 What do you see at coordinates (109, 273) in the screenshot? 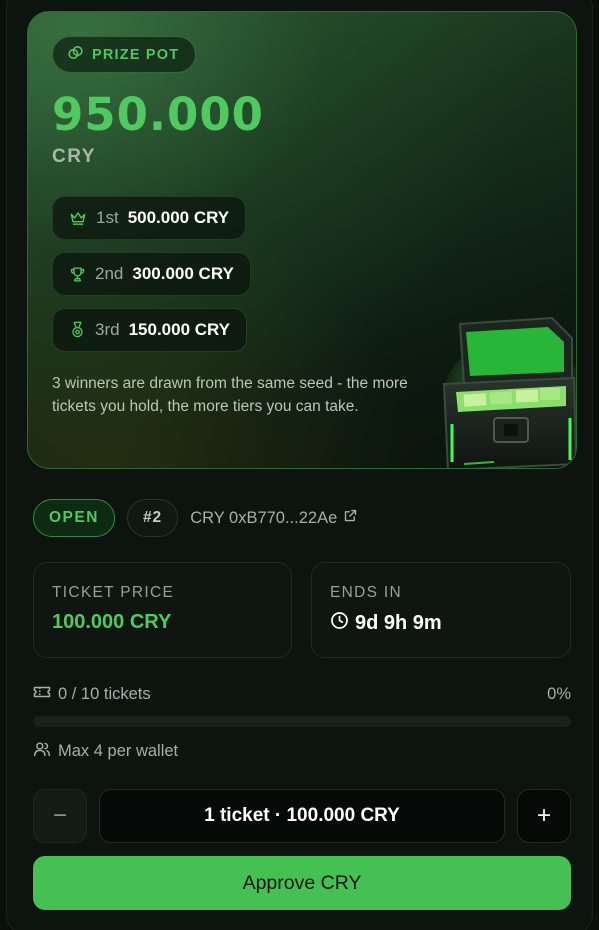
I see `tier-rank: 2nd` at bounding box center [109, 273].